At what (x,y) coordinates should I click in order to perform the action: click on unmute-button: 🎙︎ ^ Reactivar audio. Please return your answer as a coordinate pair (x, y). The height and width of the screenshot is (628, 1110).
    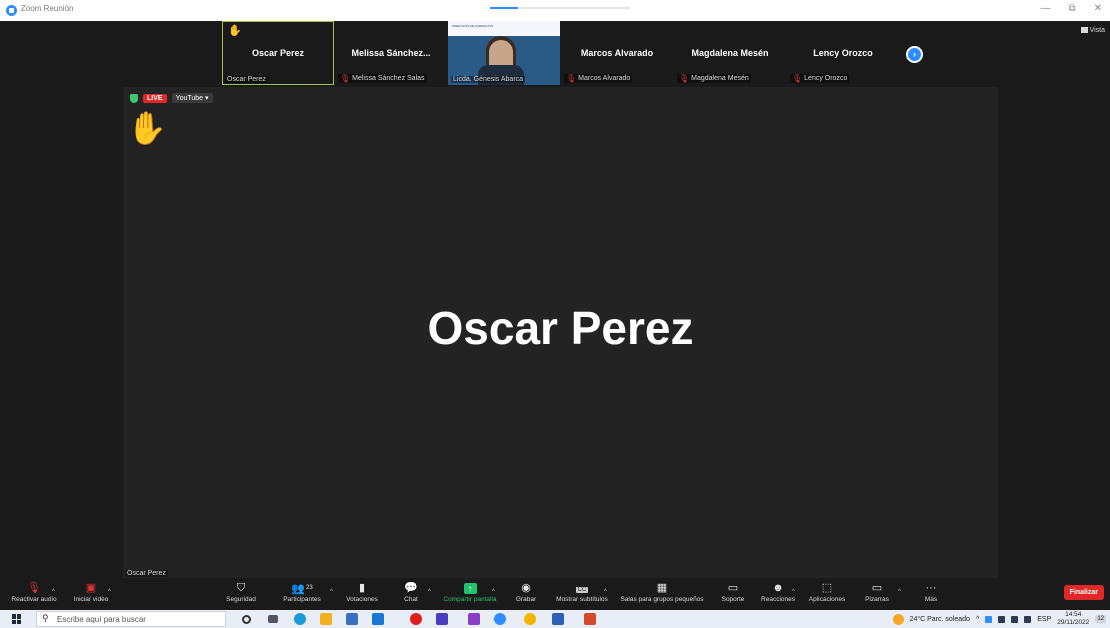
    Looking at the image, I should click on (34, 591).